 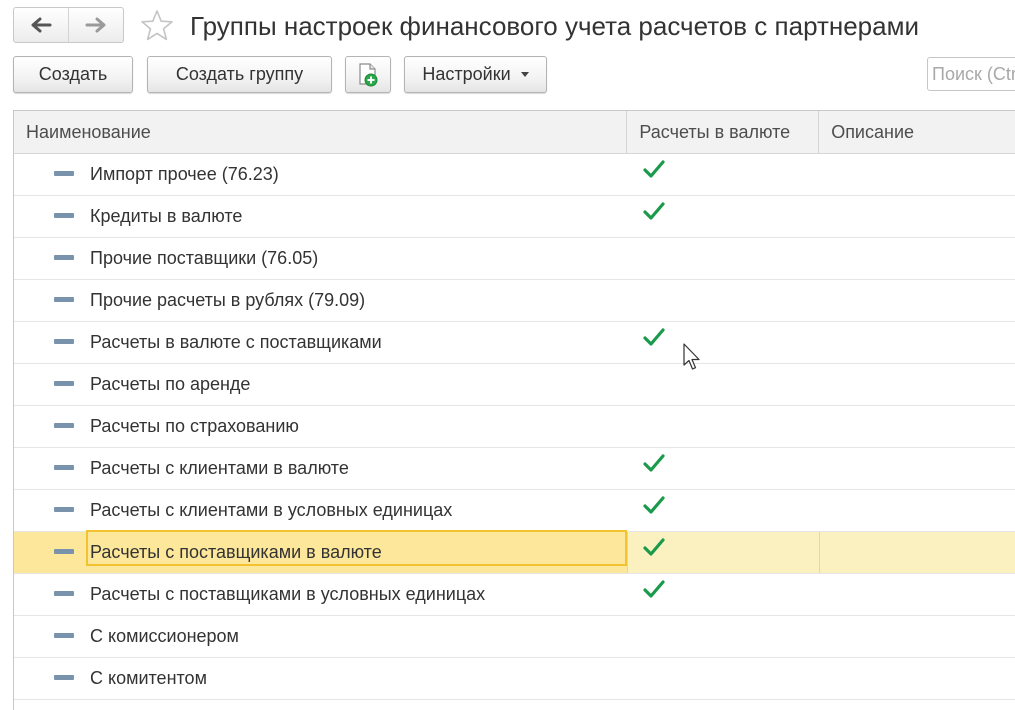 I want to click on table-header: Наименование Расчеты в валюте Описание, so click(x=514, y=132).